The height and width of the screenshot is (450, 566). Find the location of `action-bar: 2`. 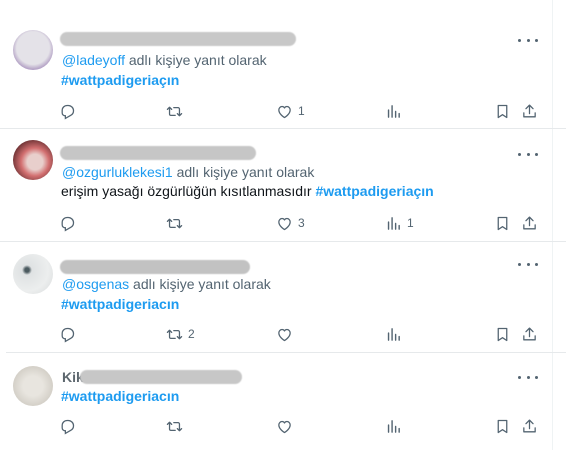

action-bar: 2 is located at coordinates (283, 334).